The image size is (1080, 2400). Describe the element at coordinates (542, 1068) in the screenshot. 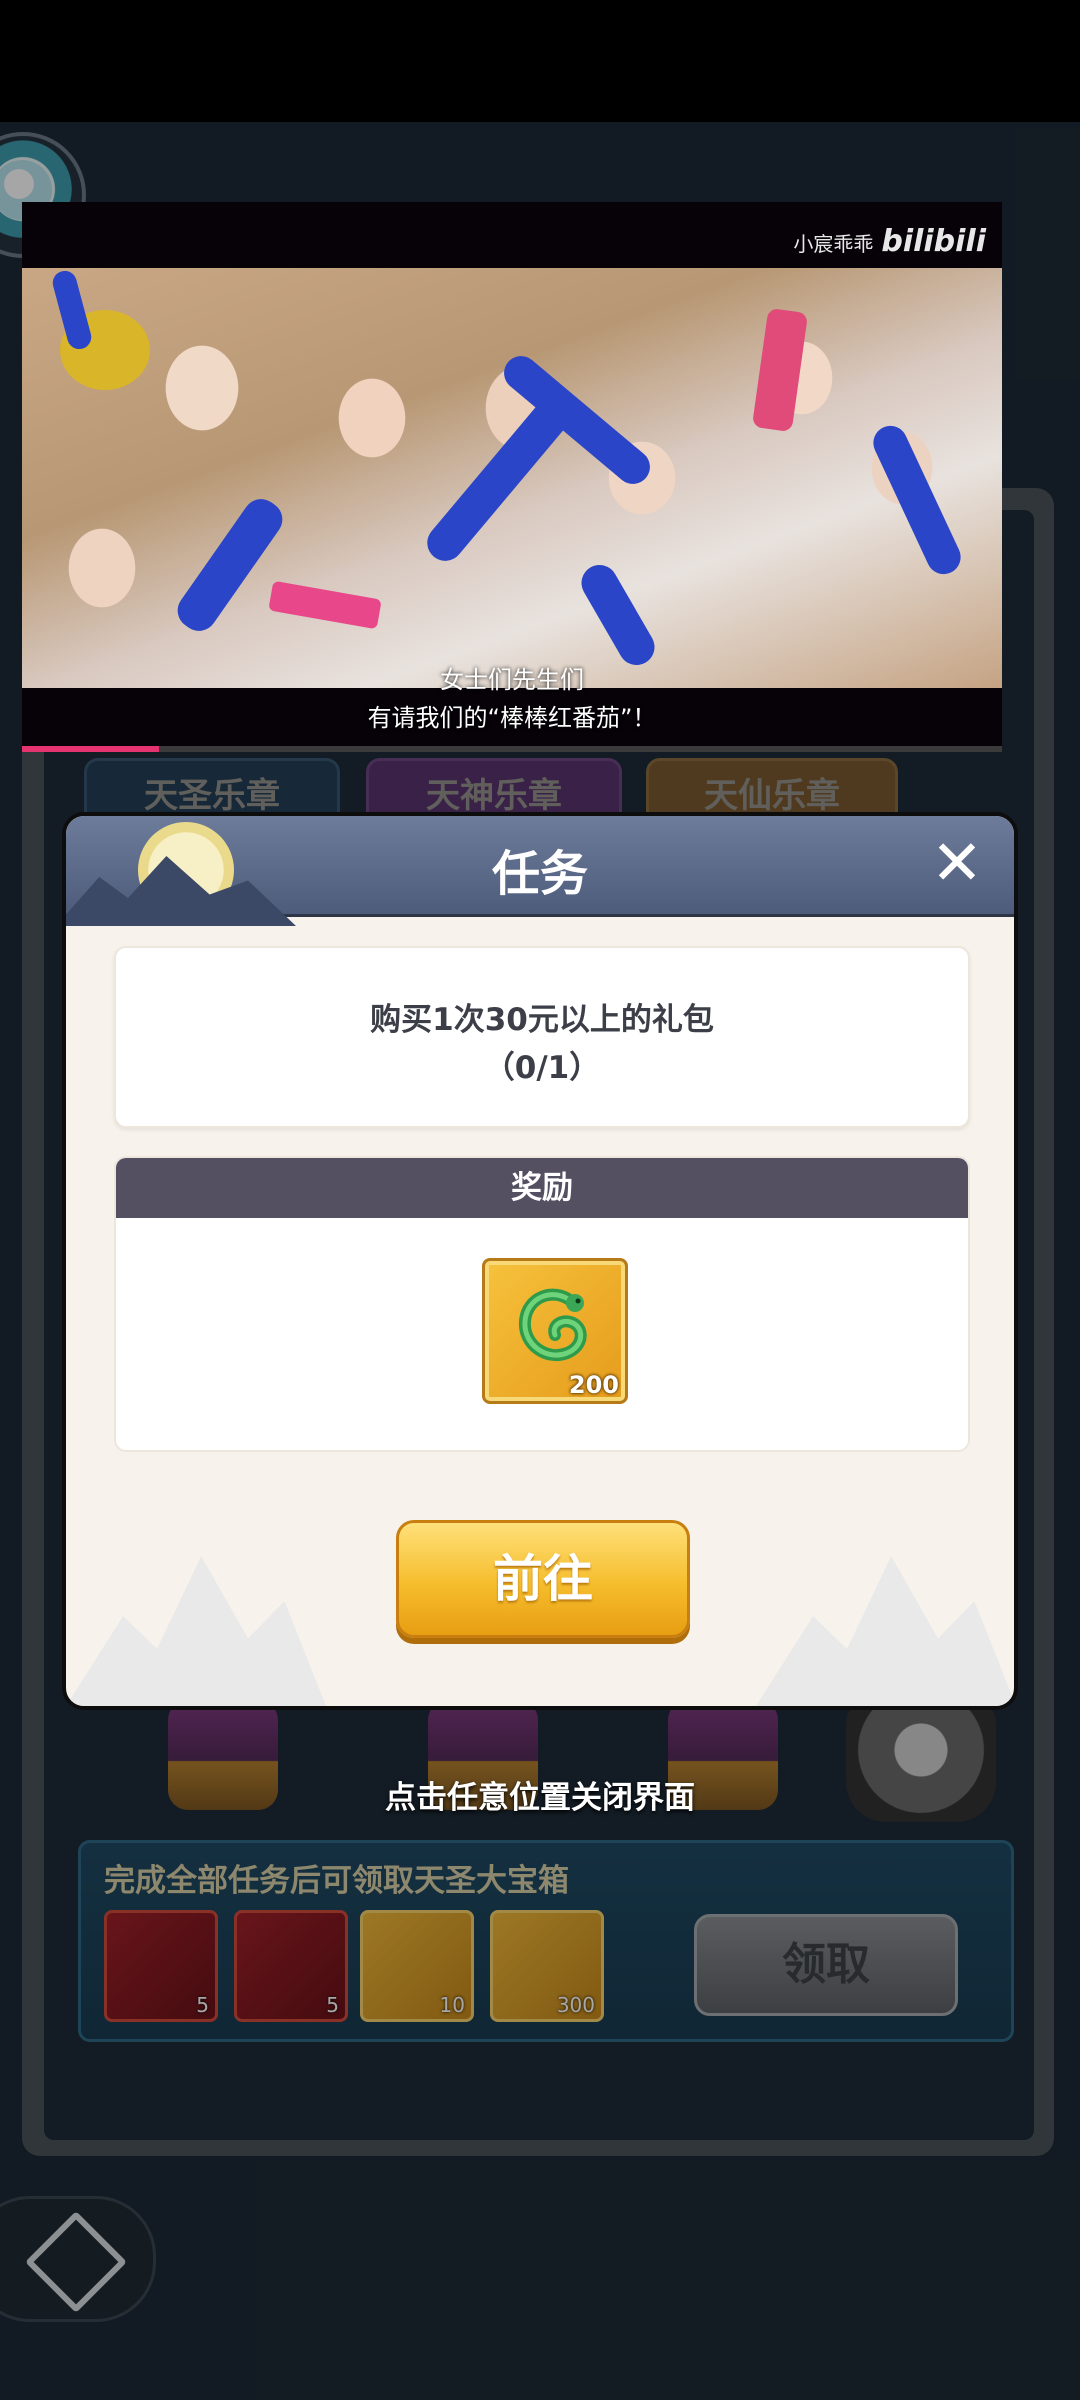

I see `task-progress: （0/1）` at that location.